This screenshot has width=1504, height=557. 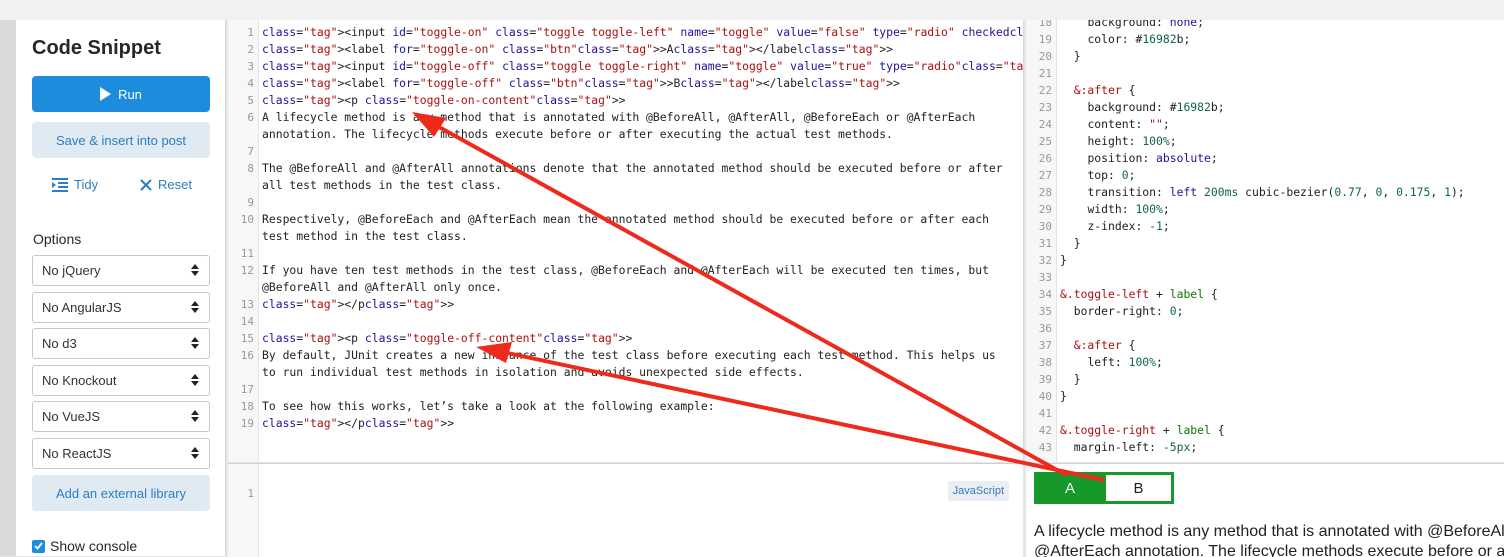 I want to click on line-number: 15, so click(x=247, y=338).